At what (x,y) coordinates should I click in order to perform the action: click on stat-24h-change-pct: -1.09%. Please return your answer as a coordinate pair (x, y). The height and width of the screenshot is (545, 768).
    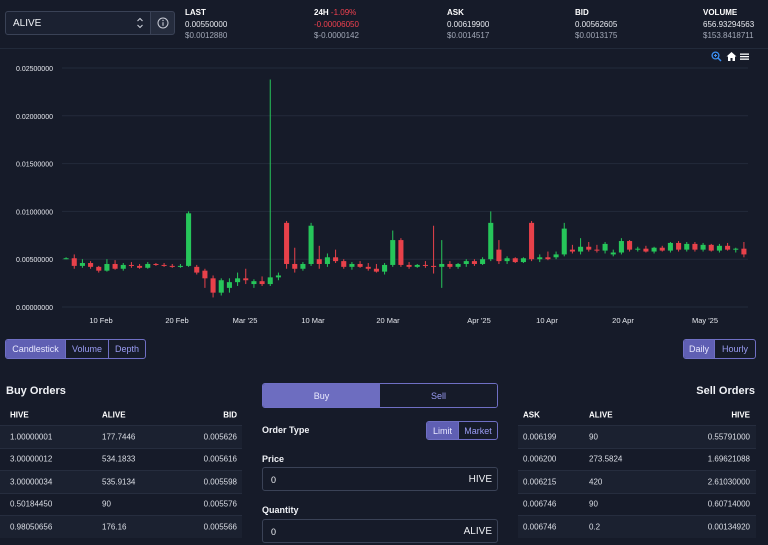
    Looking at the image, I should click on (343, 12).